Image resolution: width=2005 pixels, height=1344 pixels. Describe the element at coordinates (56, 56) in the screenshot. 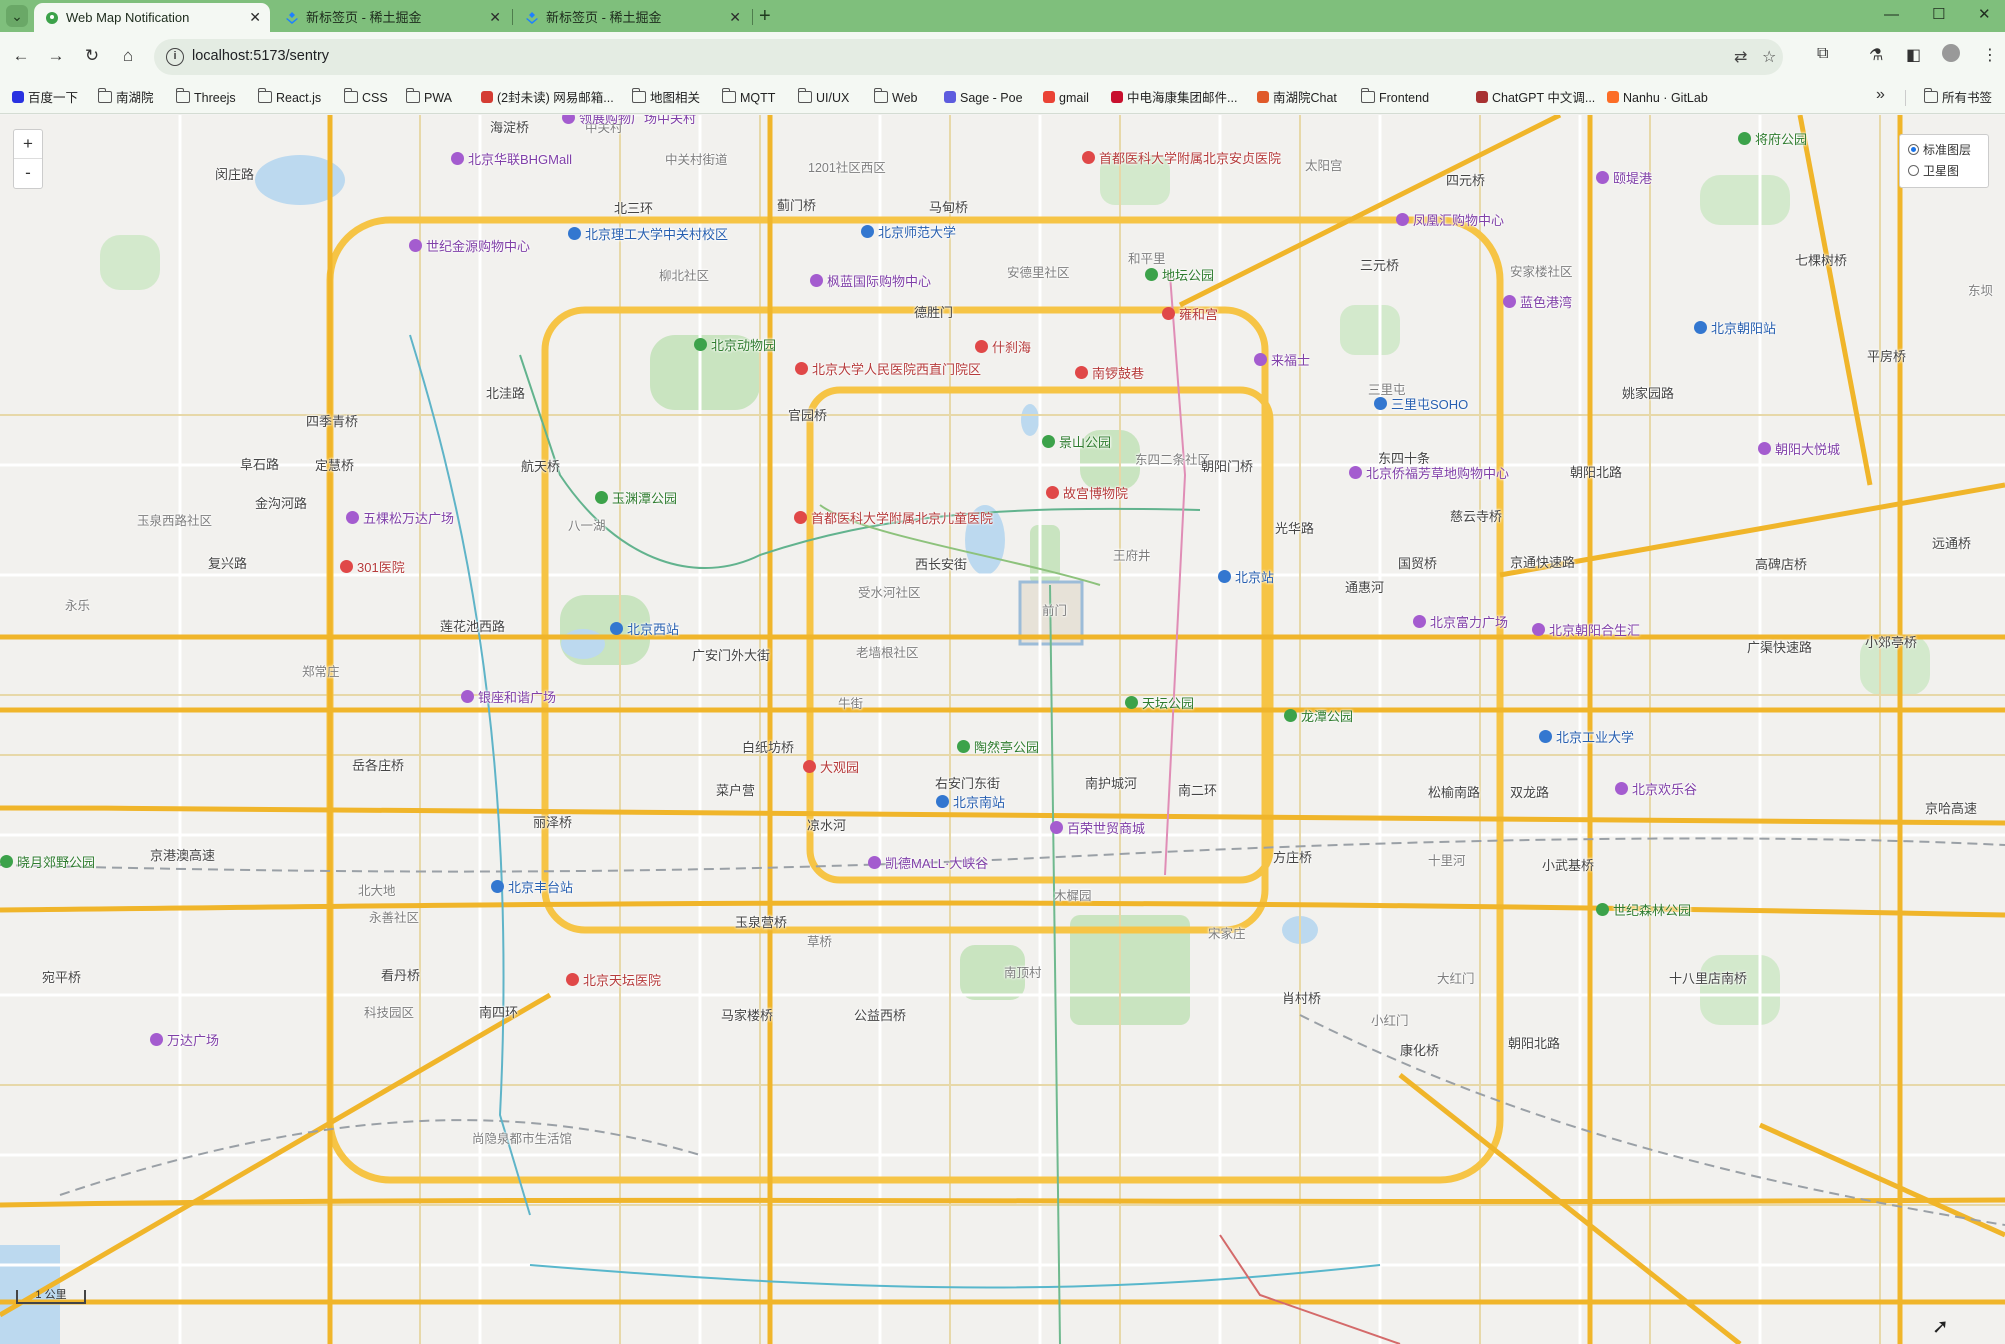

I see `forward-icon: →` at that location.